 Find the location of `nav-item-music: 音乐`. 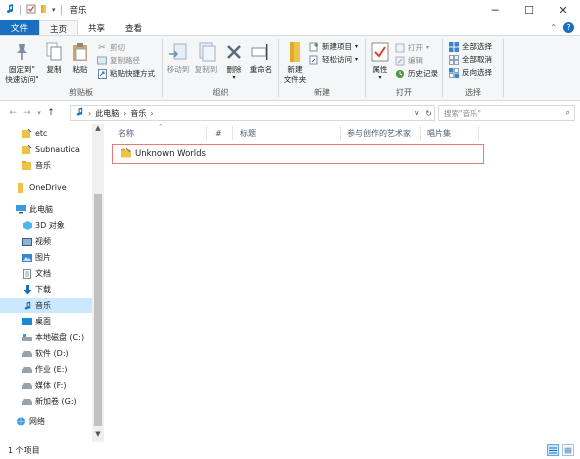

nav-item-music: 音乐 is located at coordinates (46, 305).